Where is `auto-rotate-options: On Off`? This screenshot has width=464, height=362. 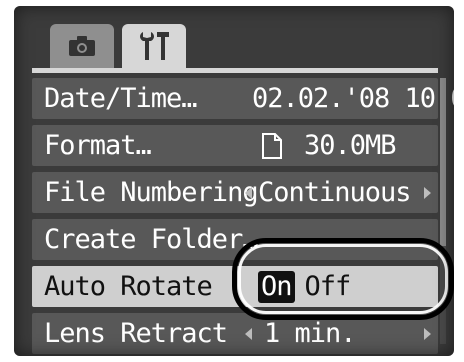
auto-rotate-options: On Off is located at coordinates (305, 286).